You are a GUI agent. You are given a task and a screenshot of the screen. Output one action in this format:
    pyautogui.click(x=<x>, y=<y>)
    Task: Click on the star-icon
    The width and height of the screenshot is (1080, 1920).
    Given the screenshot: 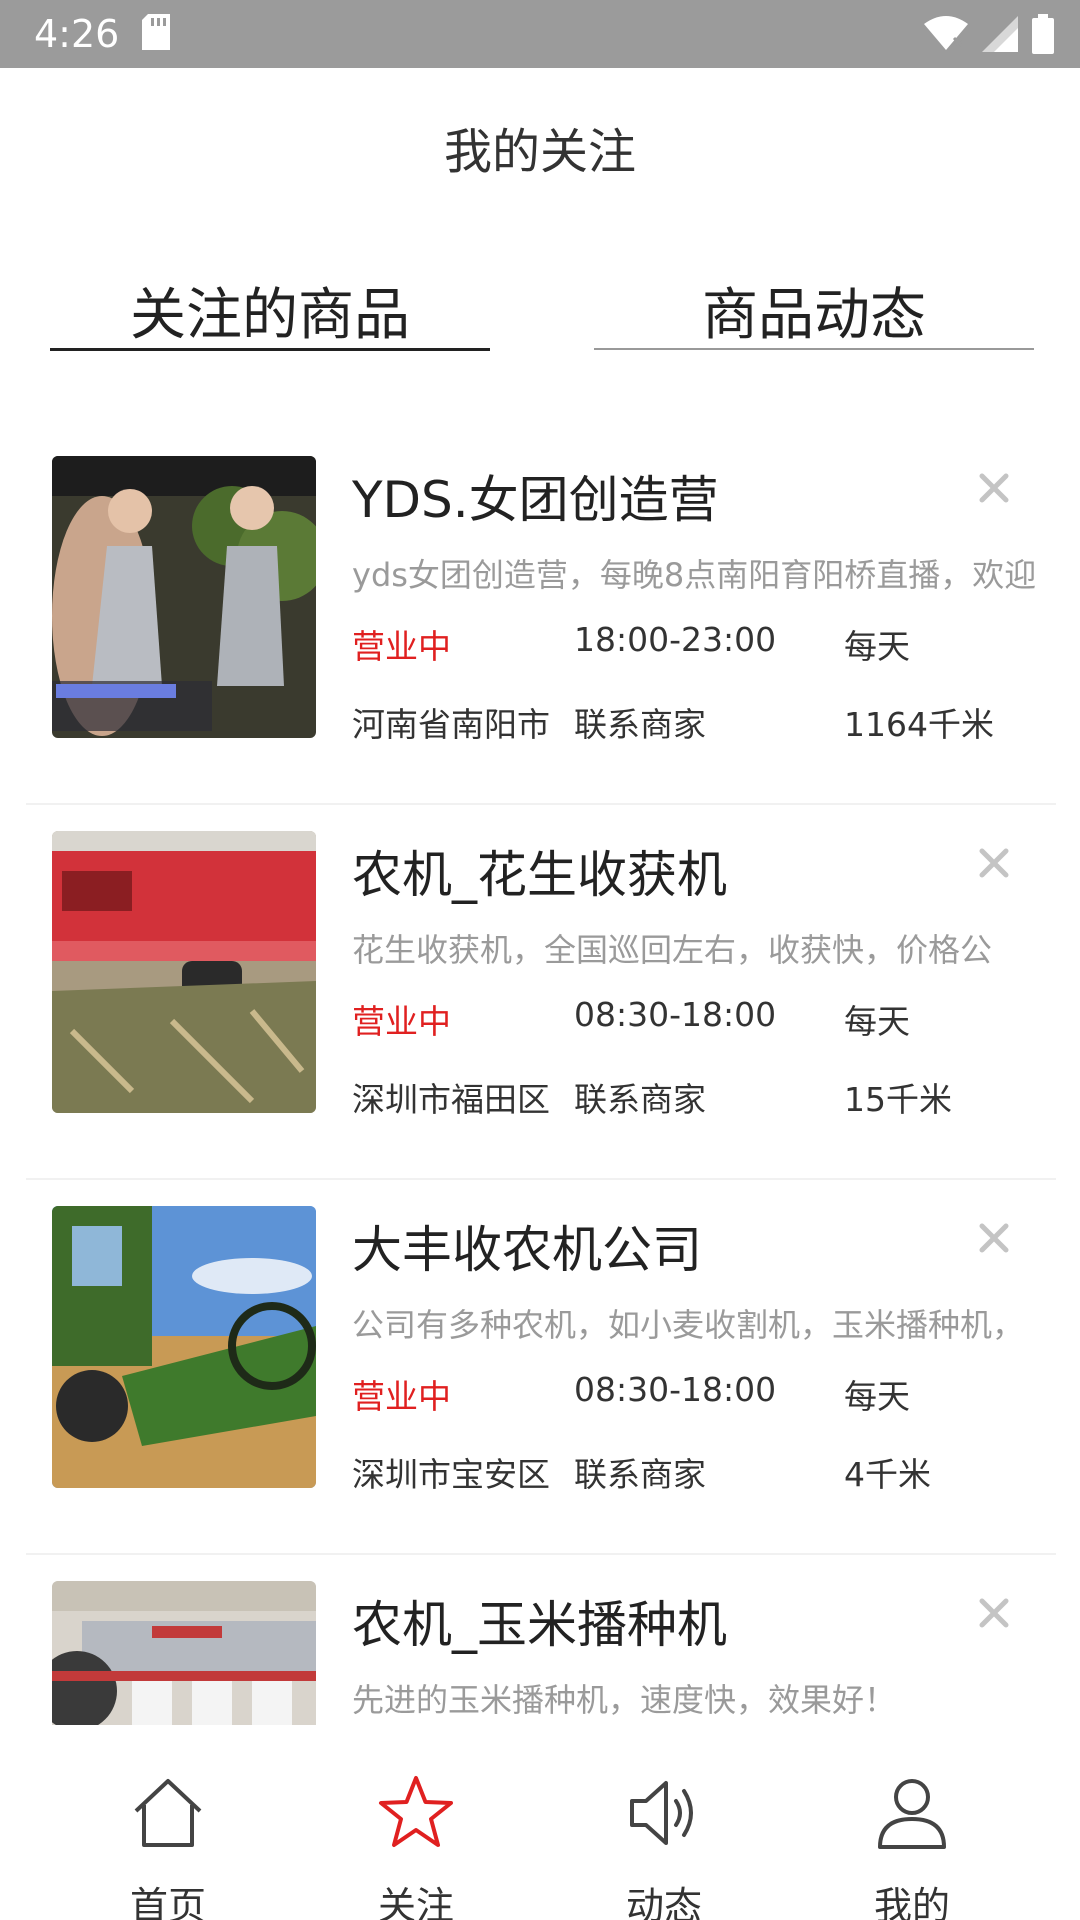 What is the action you would take?
    pyautogui.click(x=416, y=1811)
    